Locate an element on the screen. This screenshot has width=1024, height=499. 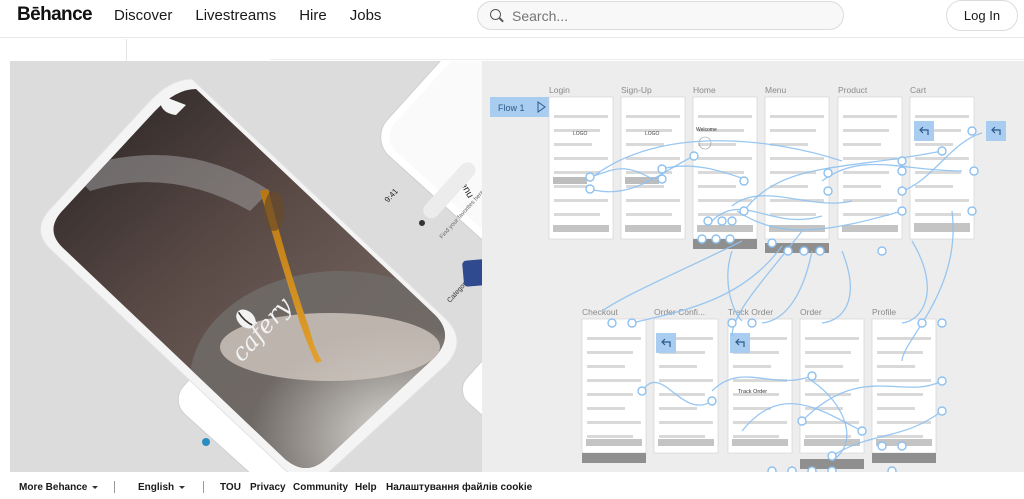
screen-title: Checkout is located at coordinates (600, 312).